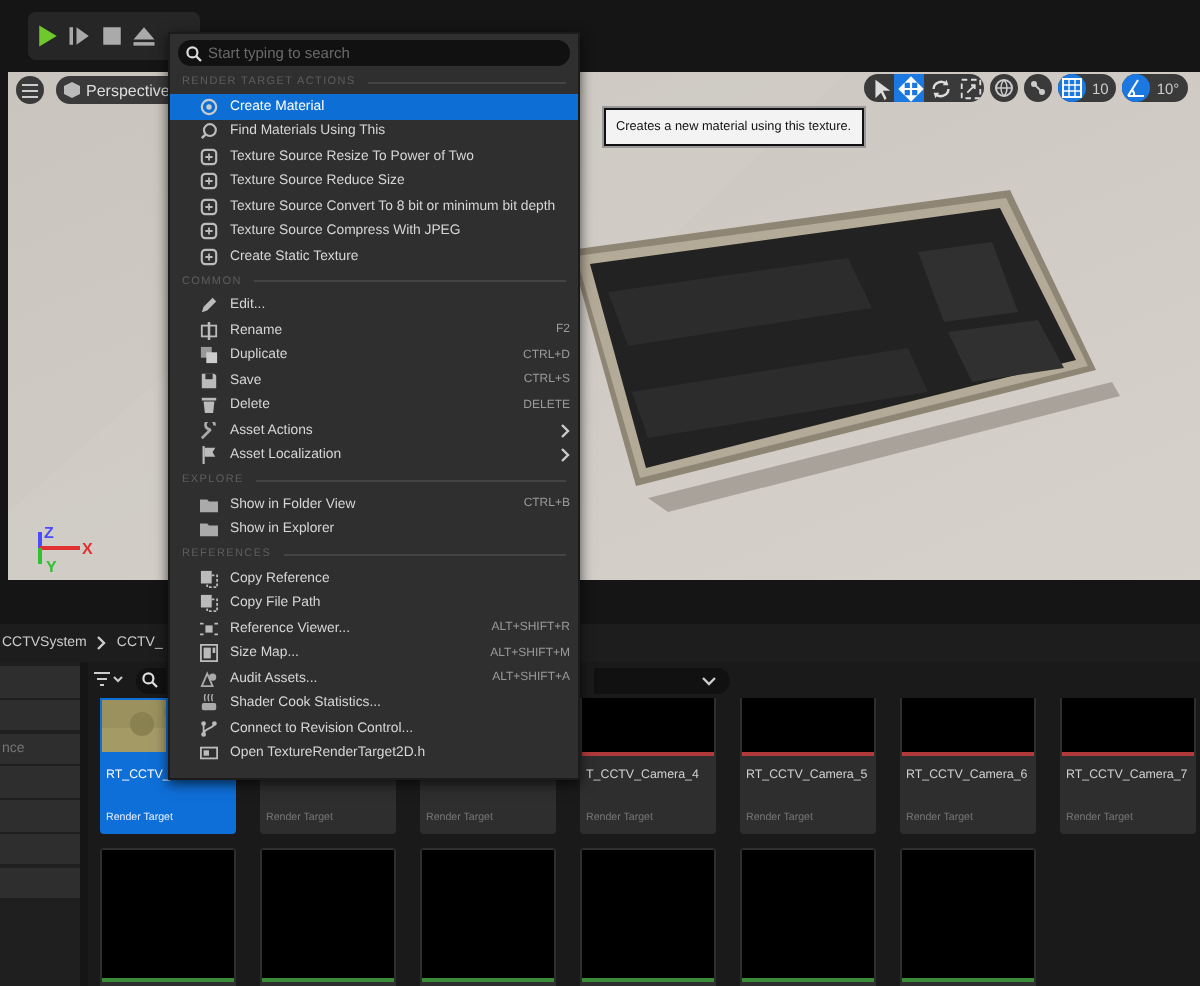 This screenshot has width=1200, height=986. What do you see at coordinates (51, 567) in the screenshot?
I see `axis-label: Y` at bounding box center [51, 567].